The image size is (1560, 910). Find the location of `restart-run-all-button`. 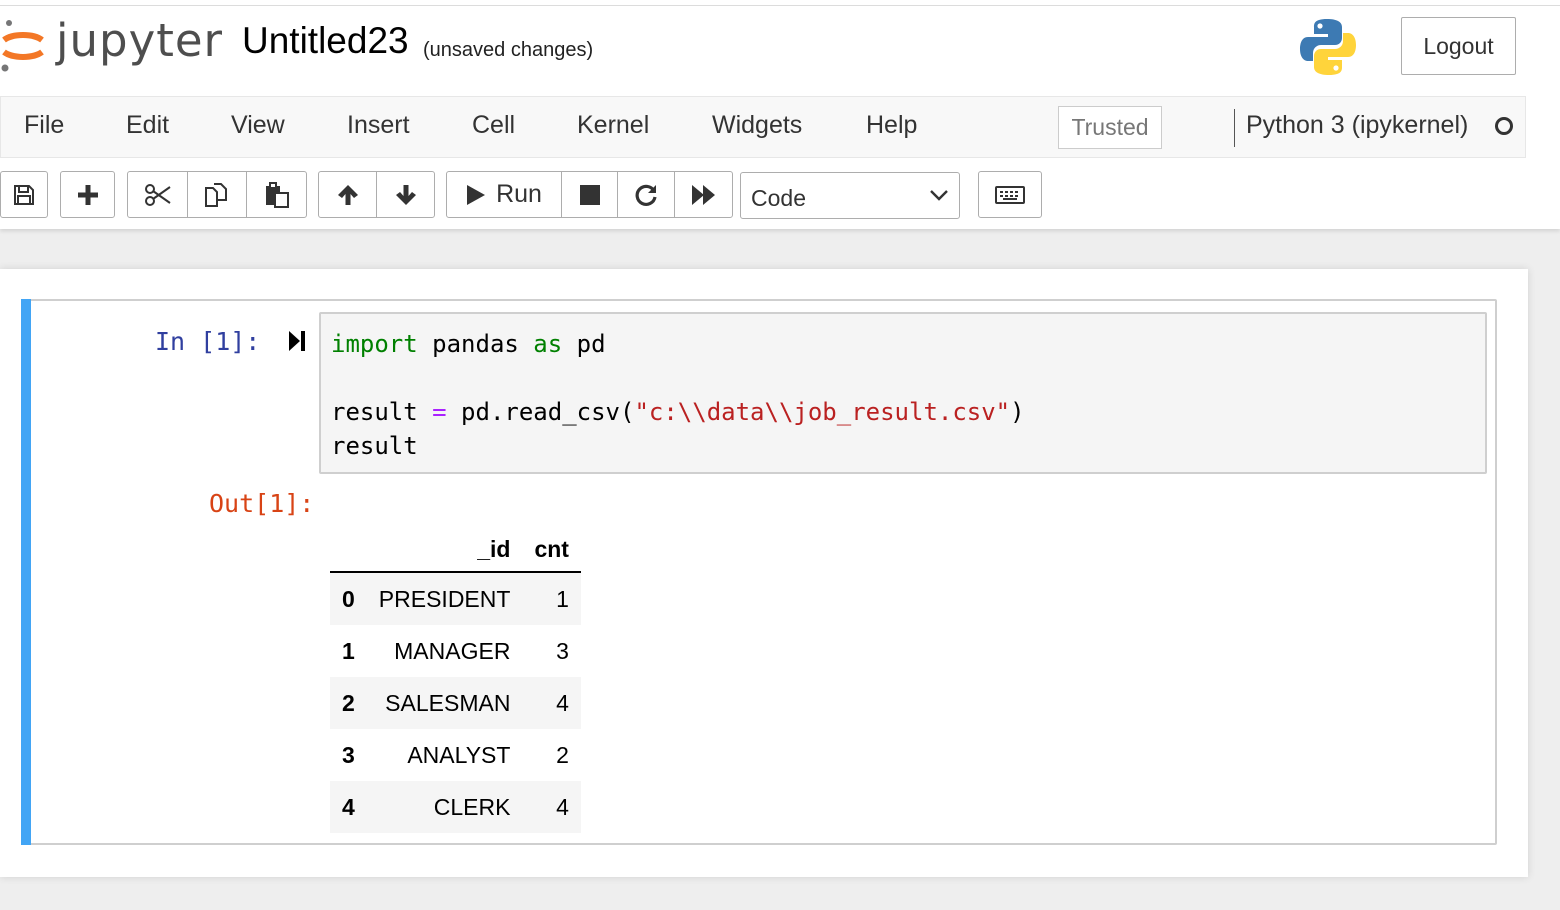

restart-run-all-button is located at coordinates (703, 194).